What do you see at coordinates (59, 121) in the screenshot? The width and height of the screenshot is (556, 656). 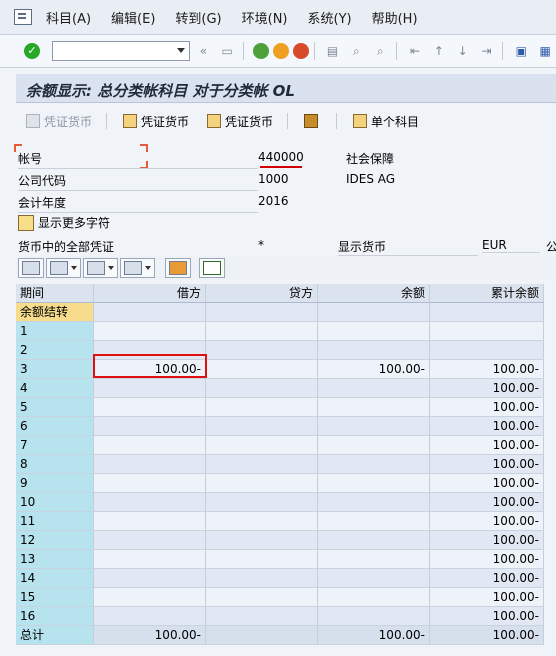 I see `doc-currency-button-1: 凭证货币` at bounding box center [59, 121].